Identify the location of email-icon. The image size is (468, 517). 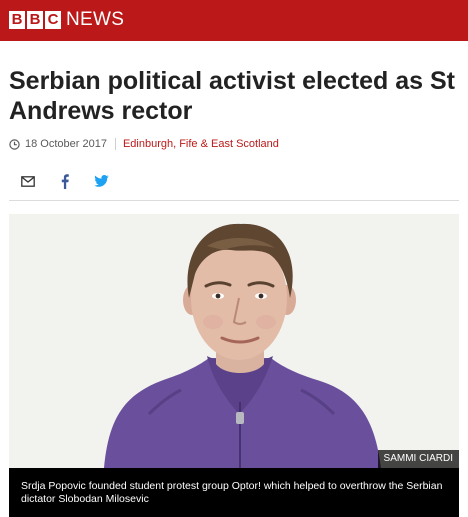
(27, 181).